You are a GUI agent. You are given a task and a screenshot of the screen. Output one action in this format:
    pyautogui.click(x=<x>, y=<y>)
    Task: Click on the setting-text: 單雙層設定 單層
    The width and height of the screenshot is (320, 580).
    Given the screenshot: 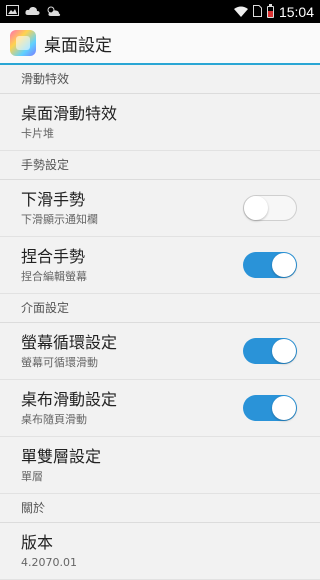 What is the action you would take?
    pyautogui.click(x=160, y=465)
    